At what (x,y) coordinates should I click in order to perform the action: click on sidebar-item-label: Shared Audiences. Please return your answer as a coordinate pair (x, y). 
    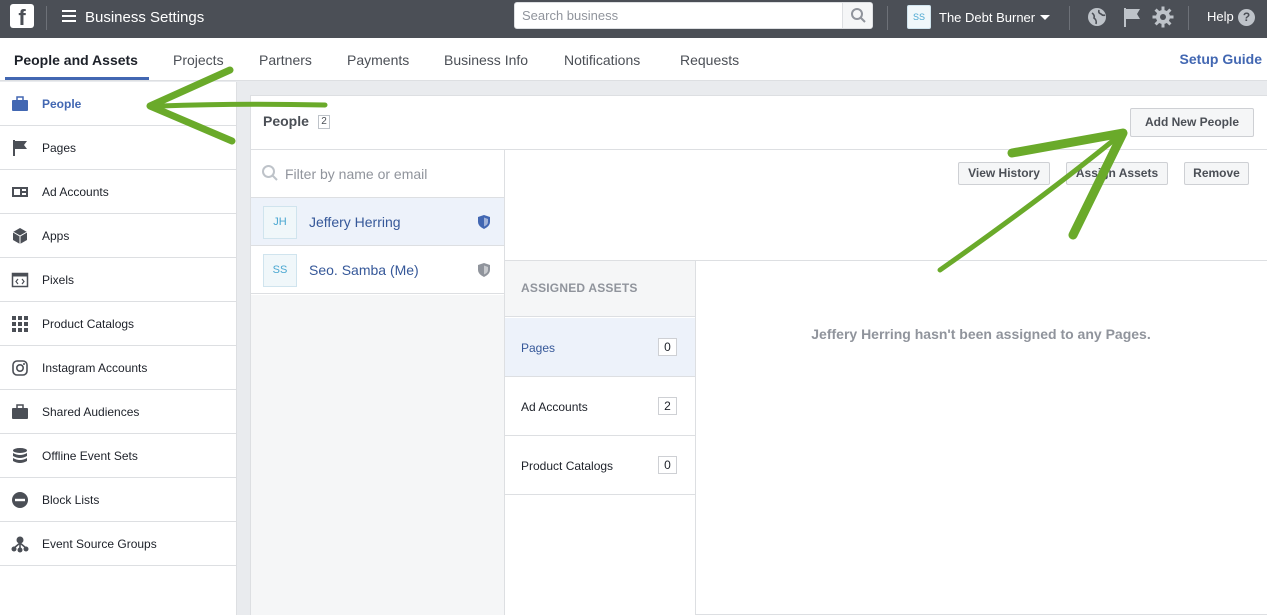
    Looking at the image, I should click on (91, 412).